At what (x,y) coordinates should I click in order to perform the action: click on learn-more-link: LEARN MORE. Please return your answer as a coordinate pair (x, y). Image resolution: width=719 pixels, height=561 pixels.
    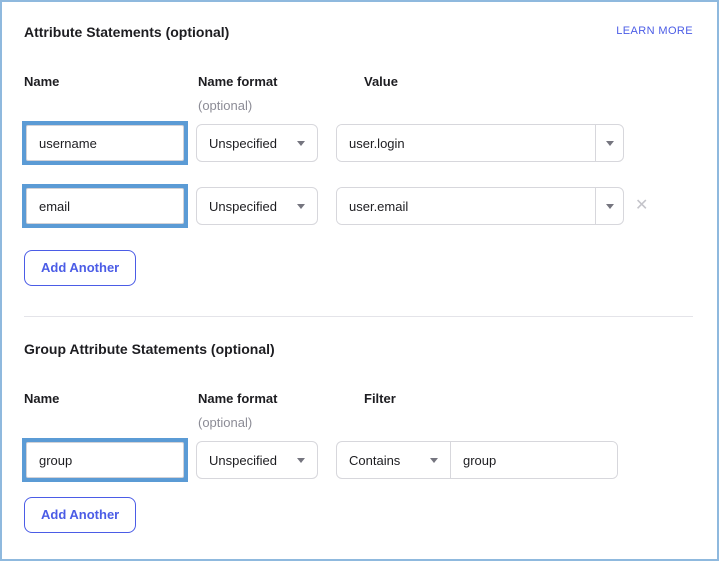
    Looking at the image, I should click on (654, 31).